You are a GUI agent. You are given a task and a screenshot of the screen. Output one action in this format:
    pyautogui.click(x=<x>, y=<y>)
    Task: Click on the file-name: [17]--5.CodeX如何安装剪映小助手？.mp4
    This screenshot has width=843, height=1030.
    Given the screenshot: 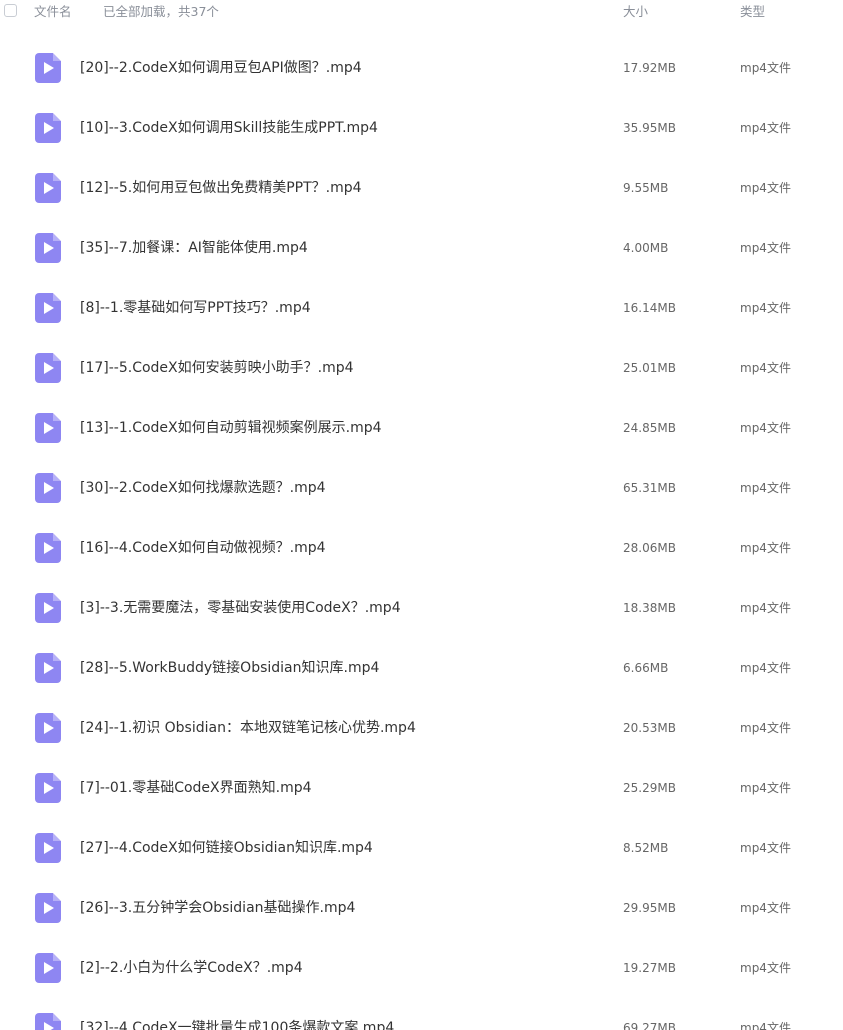 What is the action you would take?
    pyautogui.click(x=217, y=368)
    